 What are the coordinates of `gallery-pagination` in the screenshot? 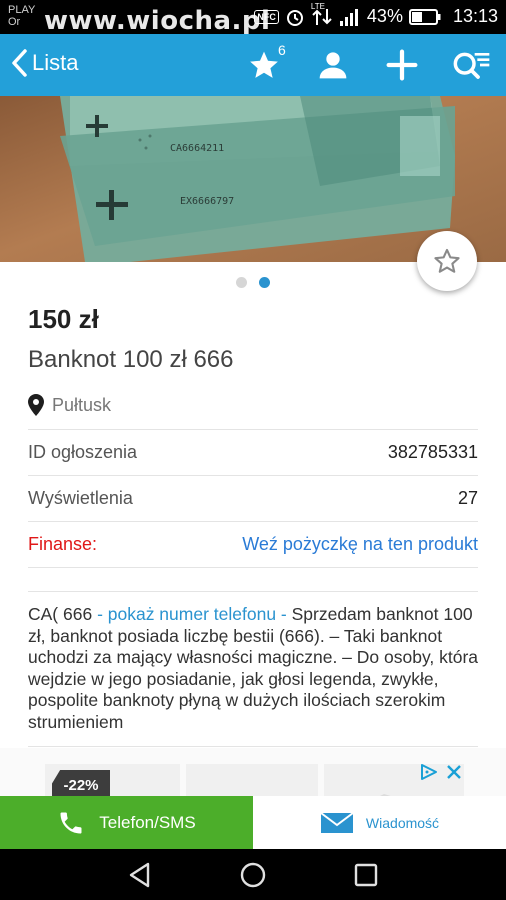 It's located at (253, 282).